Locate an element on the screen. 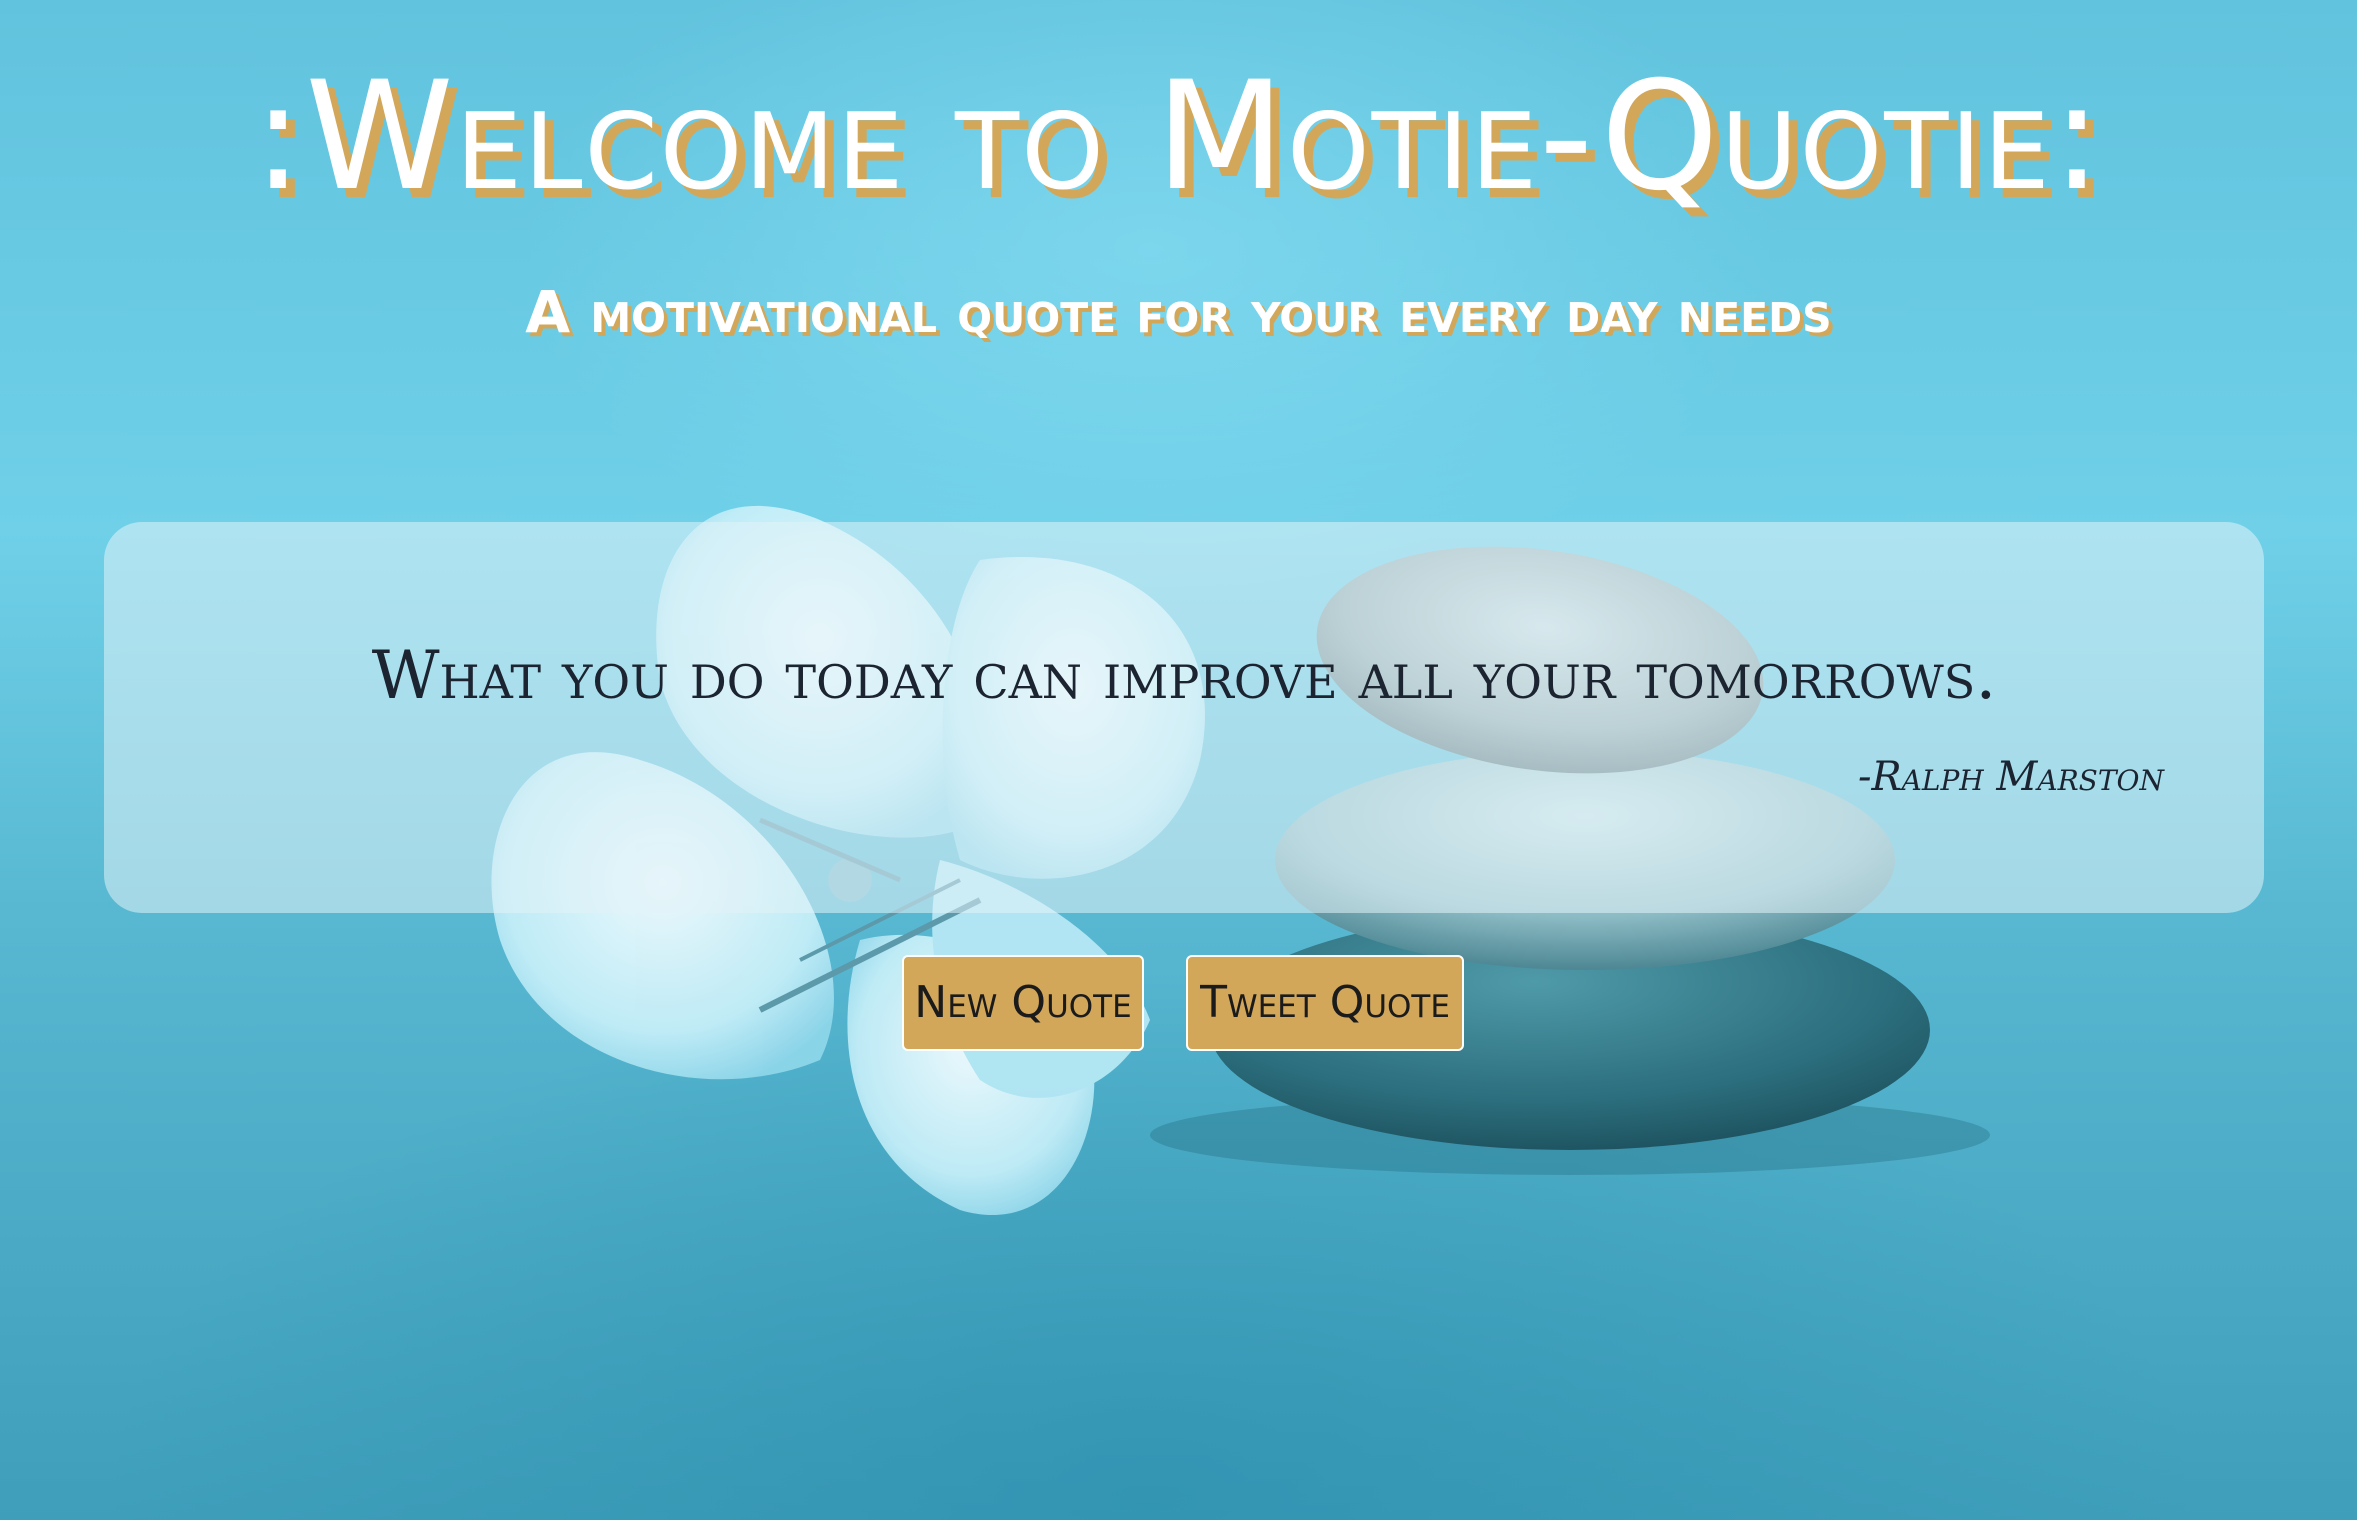 The height and width of the screenshot is (1520, 2357). new-quote-button: New Quote is located at coordinates (1023, 1003).